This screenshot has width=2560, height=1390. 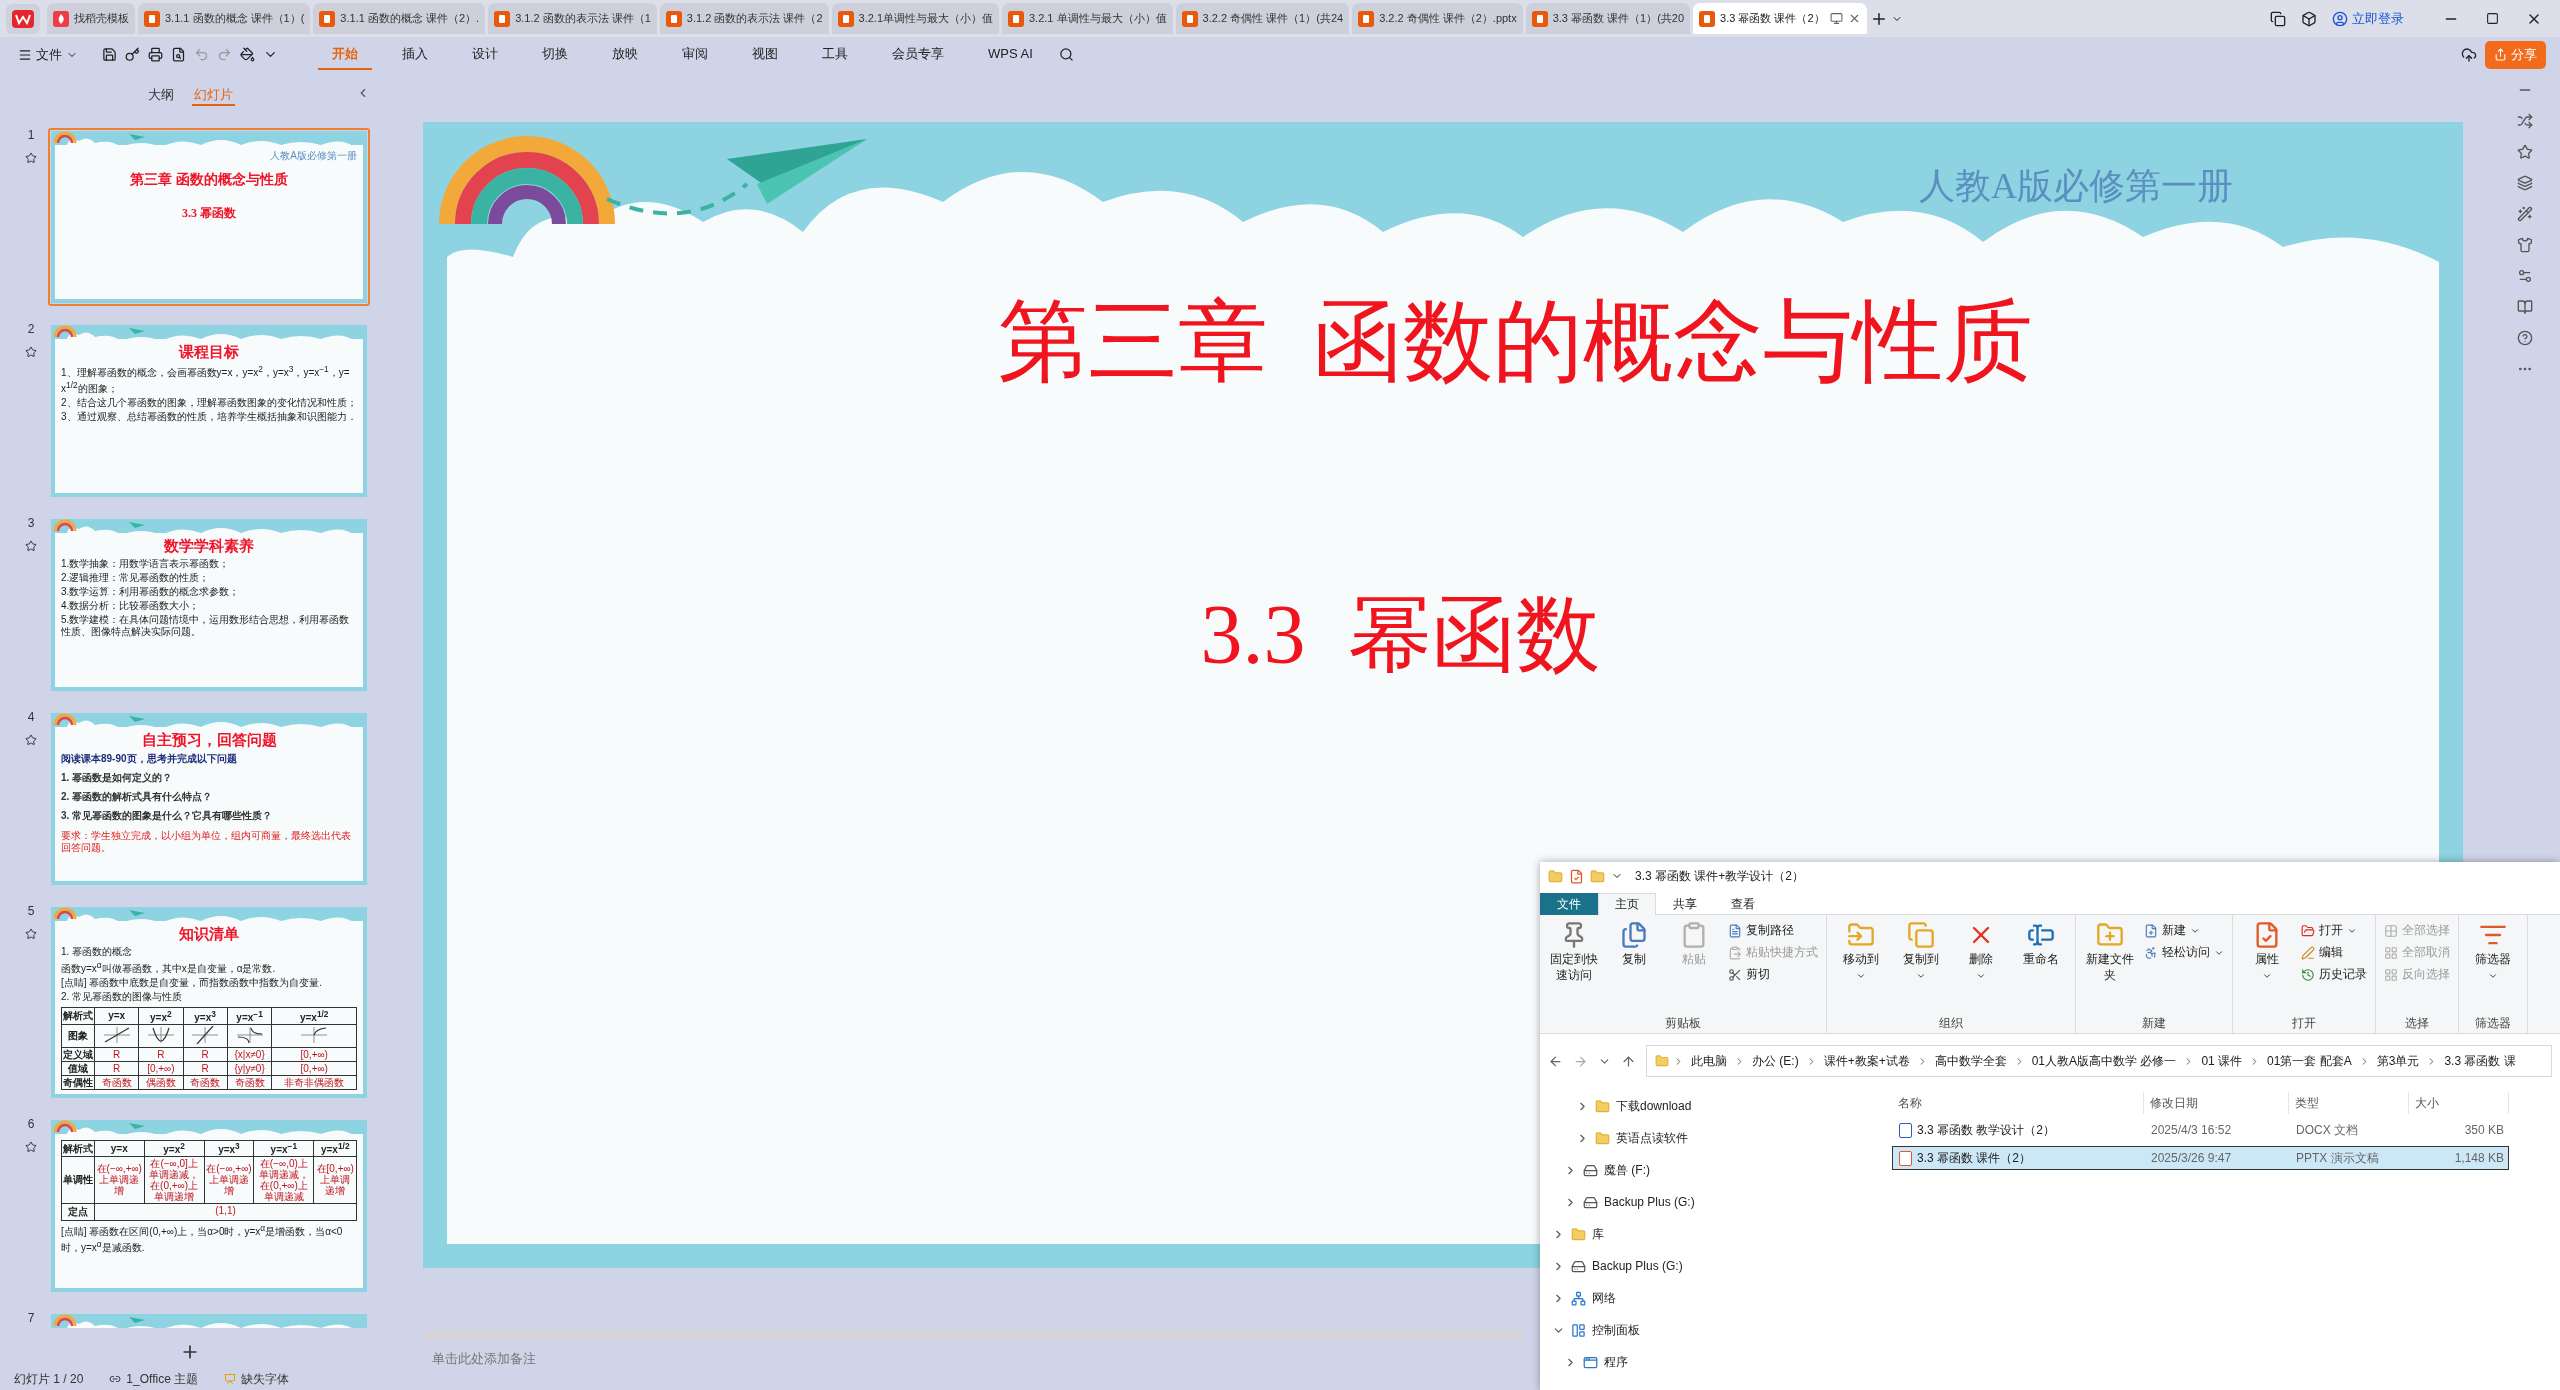 I want to click on ribbon-tab: WPS AI, so click(x=1010, y=54).